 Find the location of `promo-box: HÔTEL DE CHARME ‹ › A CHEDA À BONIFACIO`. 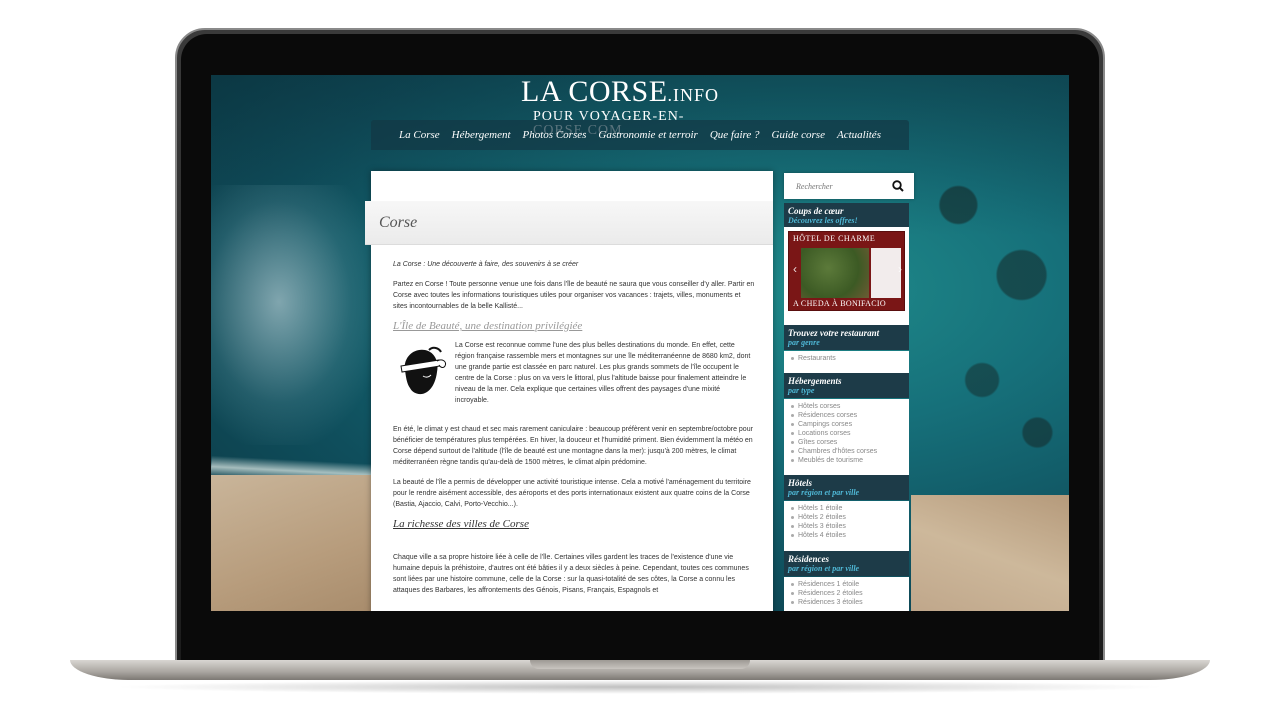

promo-box: HÔTEL DE CHARME ‹ › A CHEDA À BONIFACIO is located at coordinates (846, 276).